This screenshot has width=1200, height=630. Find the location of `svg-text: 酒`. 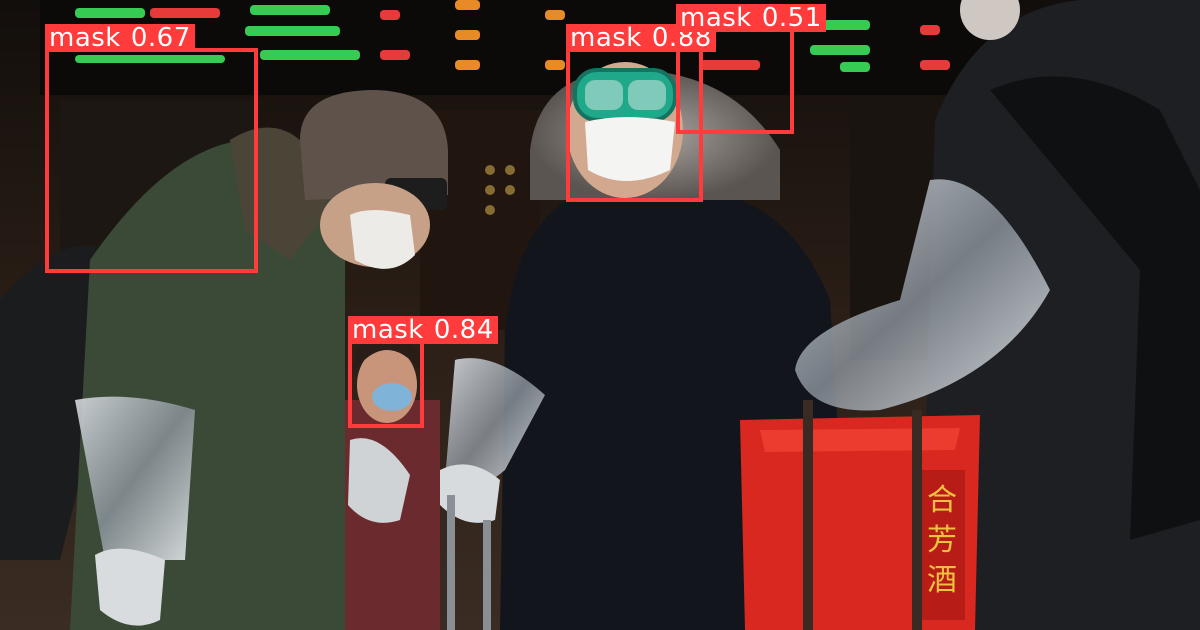

svg-text: 酒 is located at coordinates (942, 580).